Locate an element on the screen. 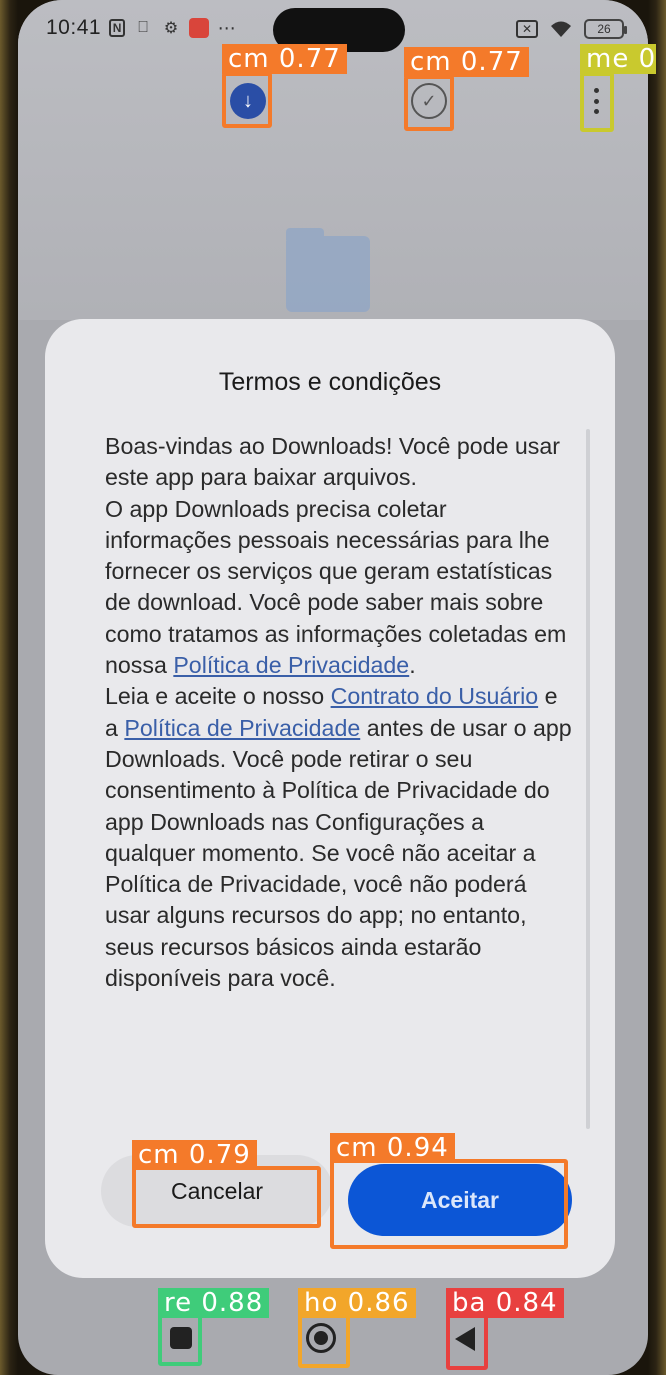  sim-x-icon: ✕ is located at coordinates (527, 29).